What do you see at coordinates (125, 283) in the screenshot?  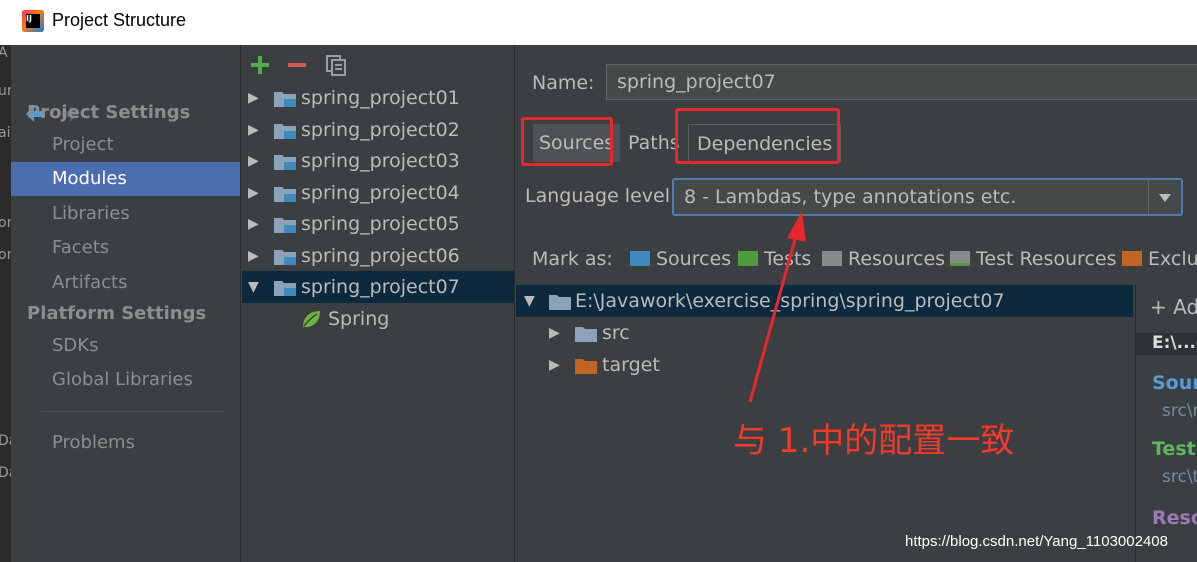 I see `sidebar-item-artifacts: Artifacts` at bounding box center [125, 283].